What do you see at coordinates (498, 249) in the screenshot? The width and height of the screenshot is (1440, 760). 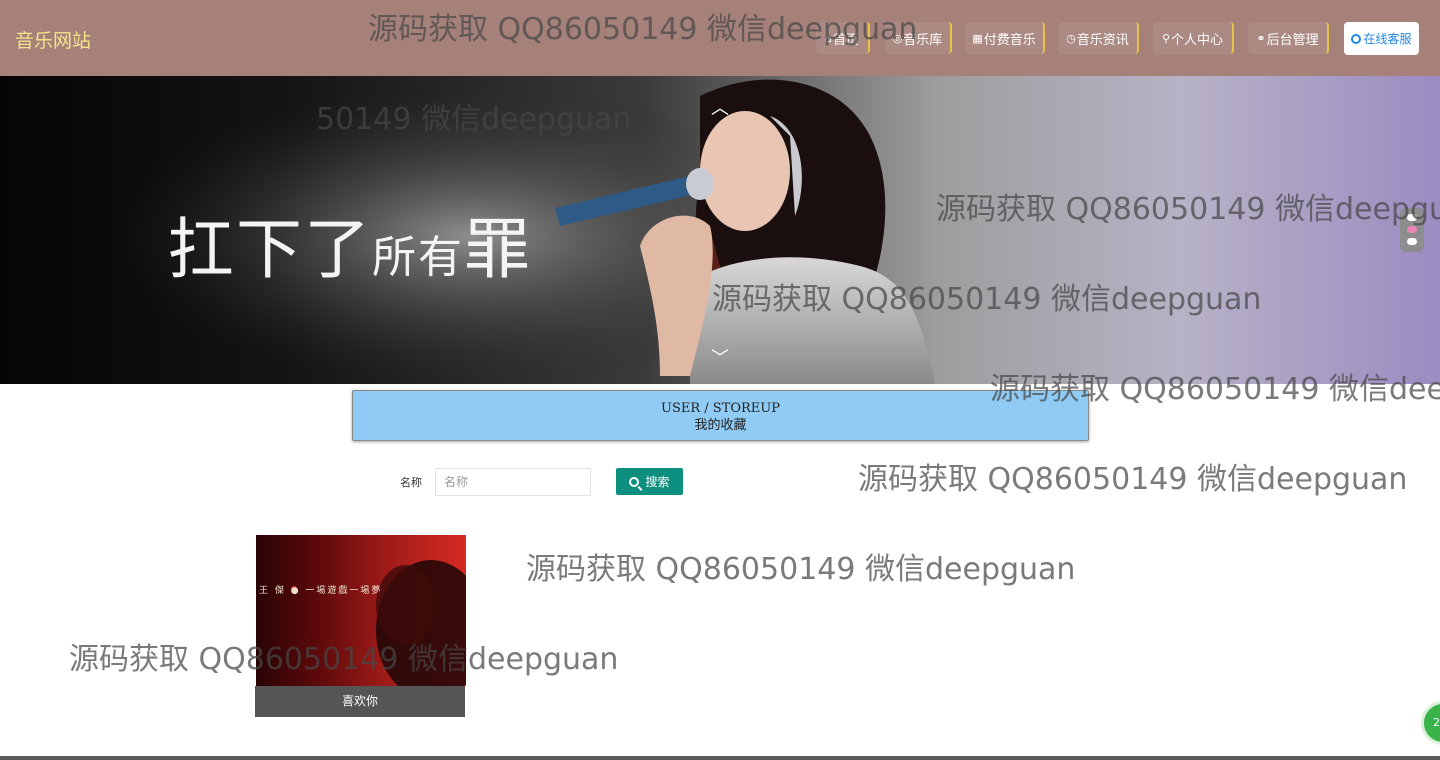 I see `banner-lyric-part-3: 罪` at bounding box center [498, 249].